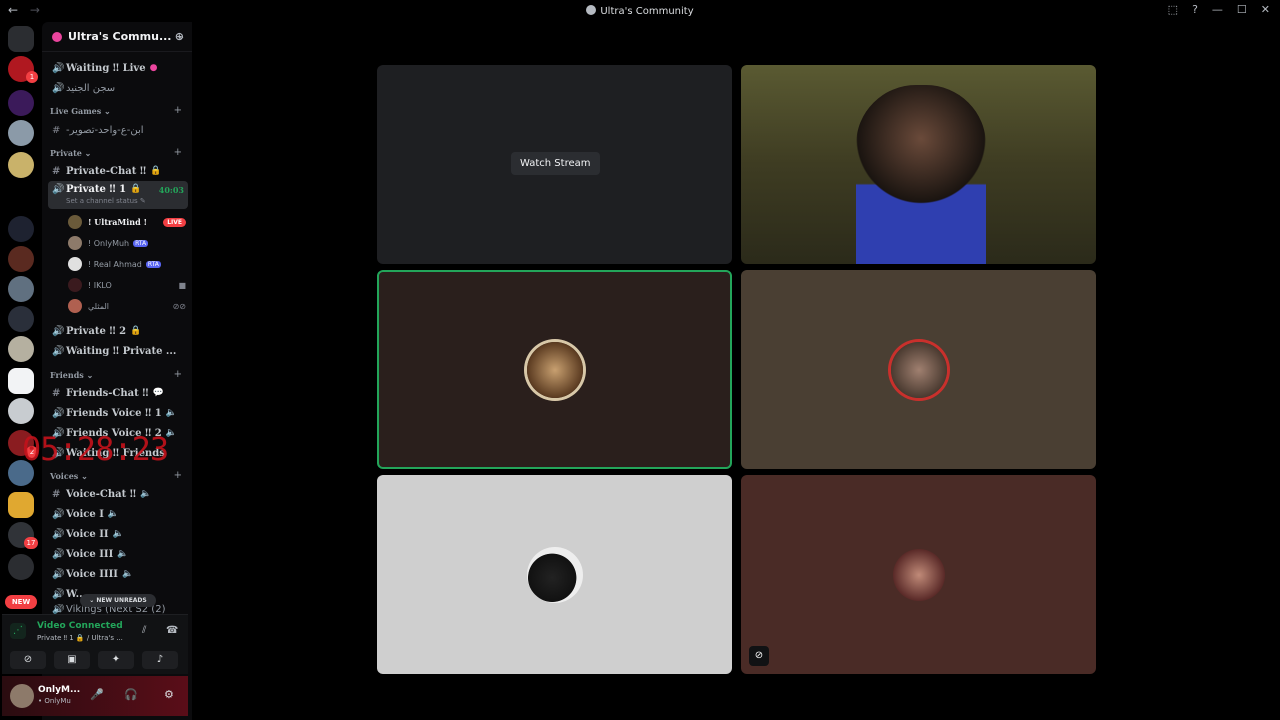 Image resolution: width=1280 pixels, height=720 pixels. What do you see at coordinates (127, 243) in the screenshot?
I see `voice-member: ! OnlyMuh RTA` at bounding box center [127, 243].